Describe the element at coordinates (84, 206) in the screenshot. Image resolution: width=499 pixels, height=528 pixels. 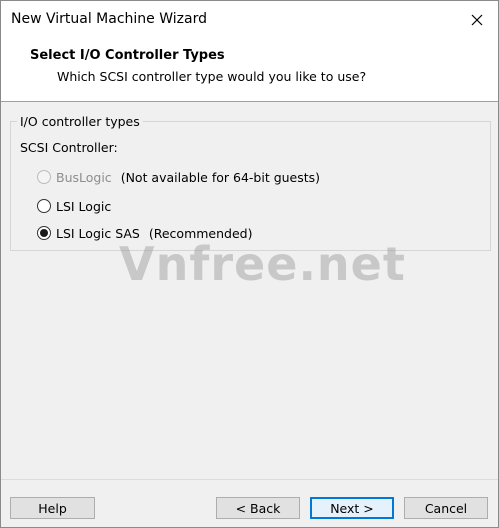
I see `radio-label: LSI Logic` at that location.